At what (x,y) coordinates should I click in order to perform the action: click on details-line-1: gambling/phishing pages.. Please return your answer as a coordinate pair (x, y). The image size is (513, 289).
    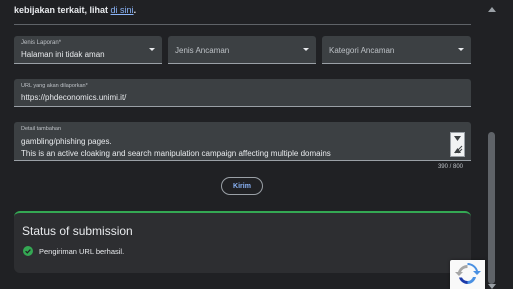
    Looking at the image, I should click on (66, 141).